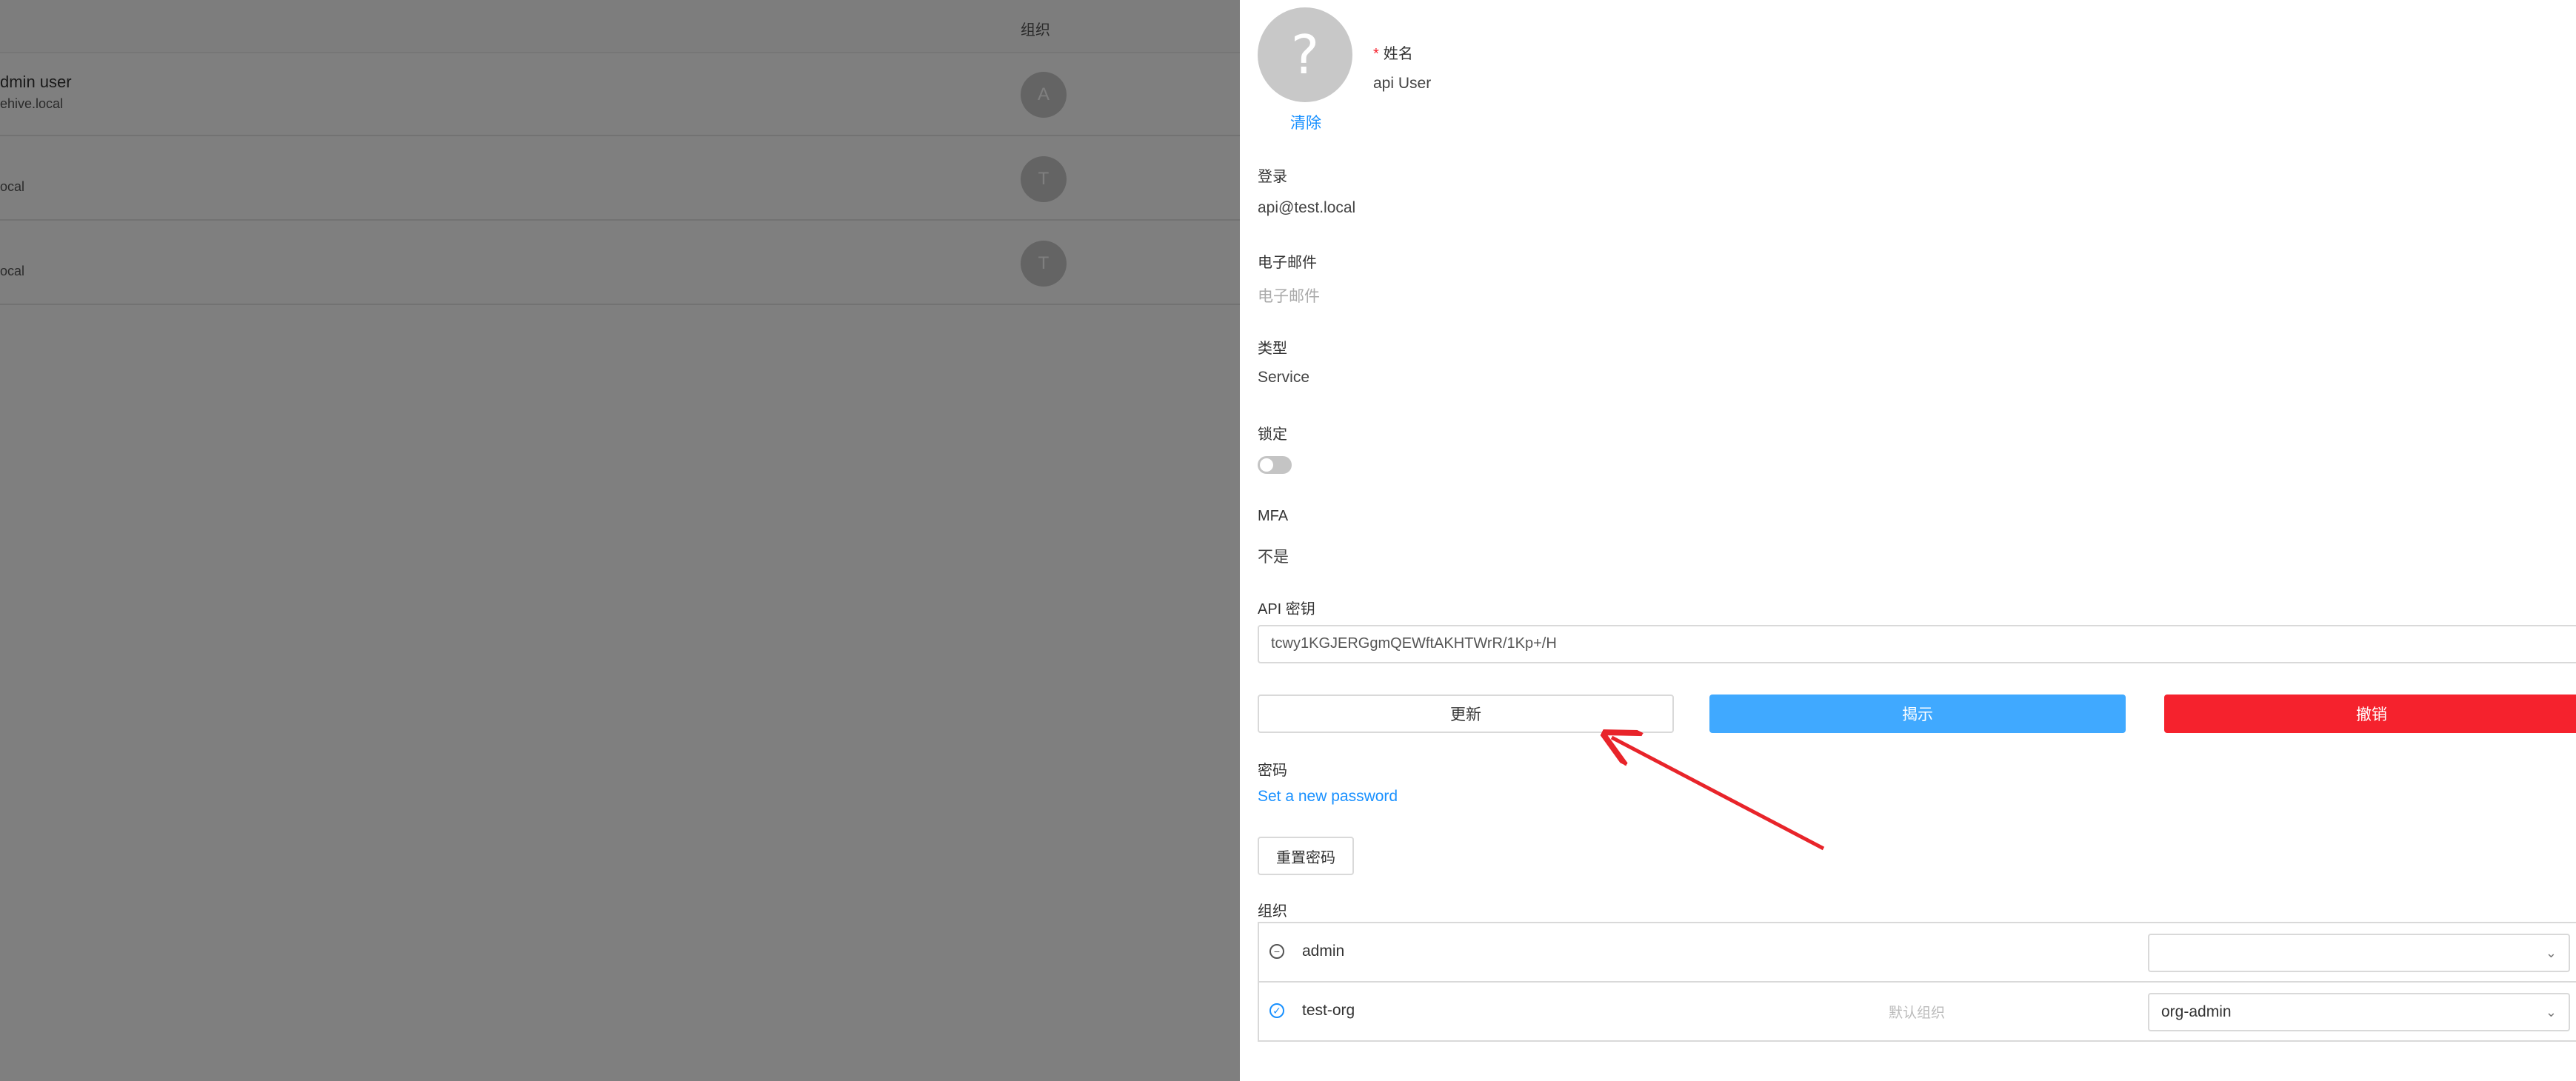 This screenshot has height=1081, width=2576. Describe the element at coordinates (2196, 1011) in the screenshot. I see `org-profile-value: org-admin` at that location.